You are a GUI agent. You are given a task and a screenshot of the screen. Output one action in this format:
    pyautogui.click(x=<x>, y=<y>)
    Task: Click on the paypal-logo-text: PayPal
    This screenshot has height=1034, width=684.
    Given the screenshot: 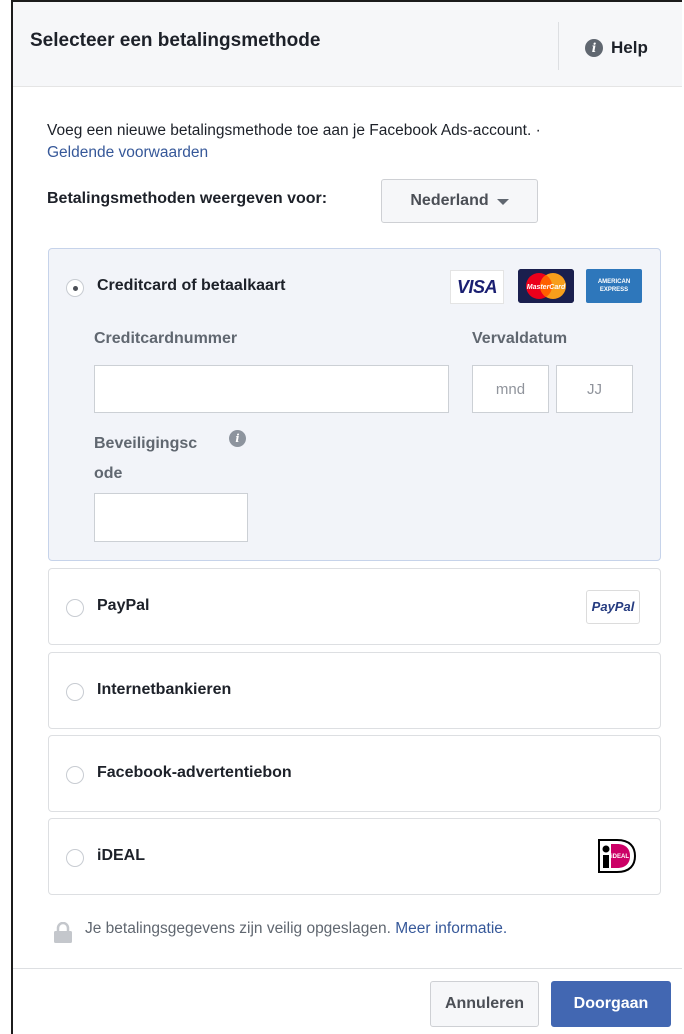 What is the action you would take?
    pyautogui.click(x=613, y=606)
    